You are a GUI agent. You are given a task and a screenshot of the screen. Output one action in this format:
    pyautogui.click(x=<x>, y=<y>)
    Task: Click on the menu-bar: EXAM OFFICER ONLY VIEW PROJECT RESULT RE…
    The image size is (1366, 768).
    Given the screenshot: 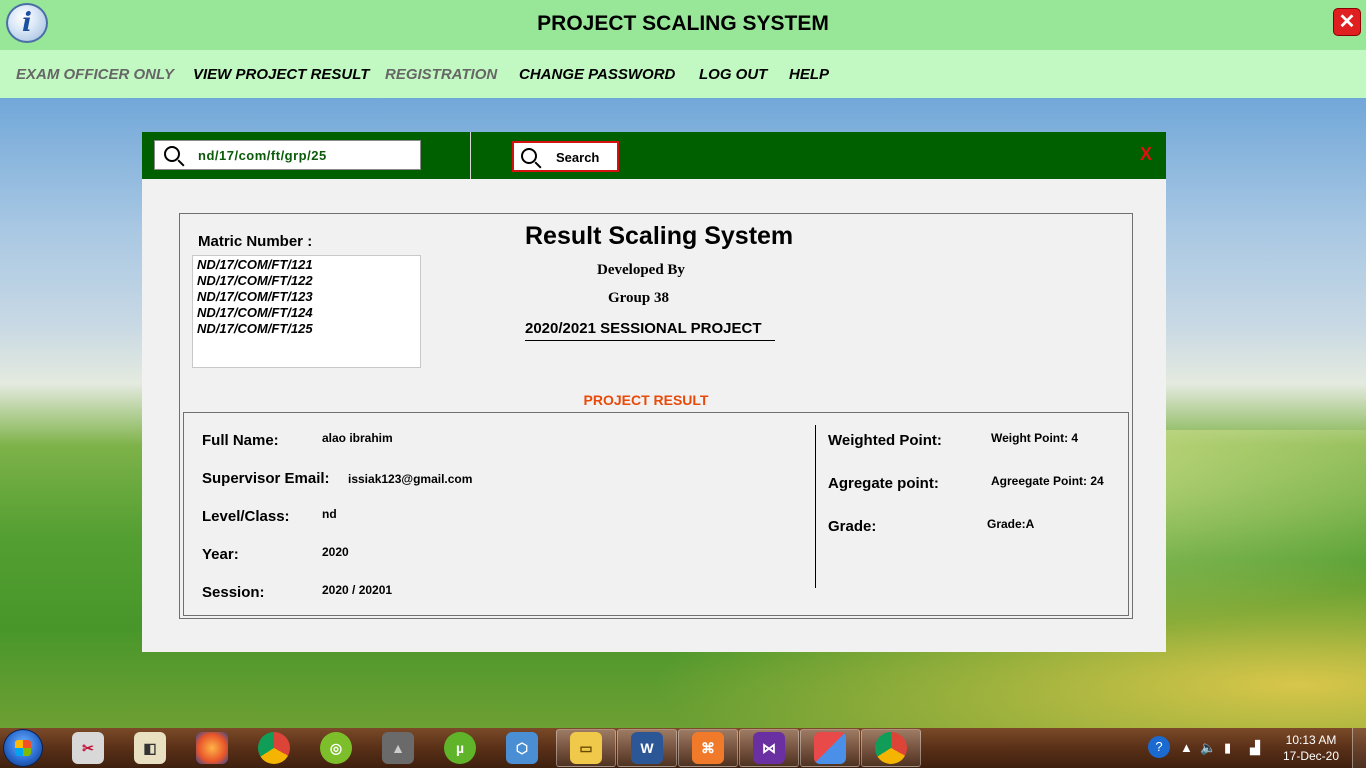 What is the action you would take?
    pyautogui.click(x=683, y=74)
    